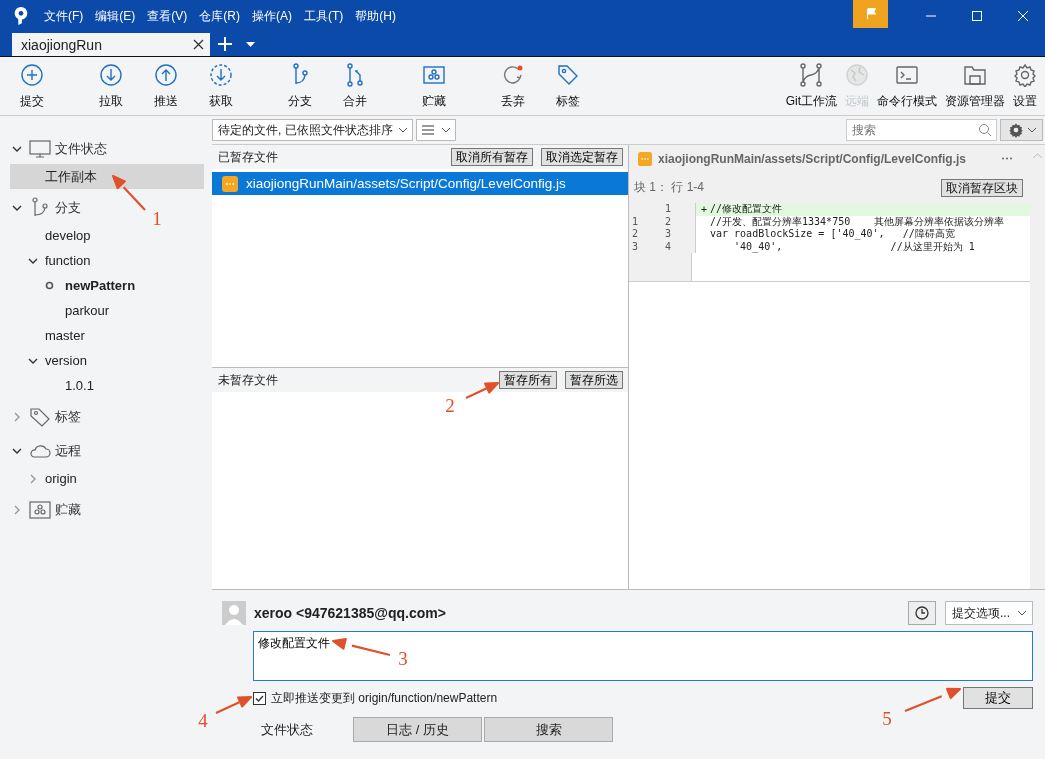  I want to click on down-arrow-circle-icon, so click(110, 74).